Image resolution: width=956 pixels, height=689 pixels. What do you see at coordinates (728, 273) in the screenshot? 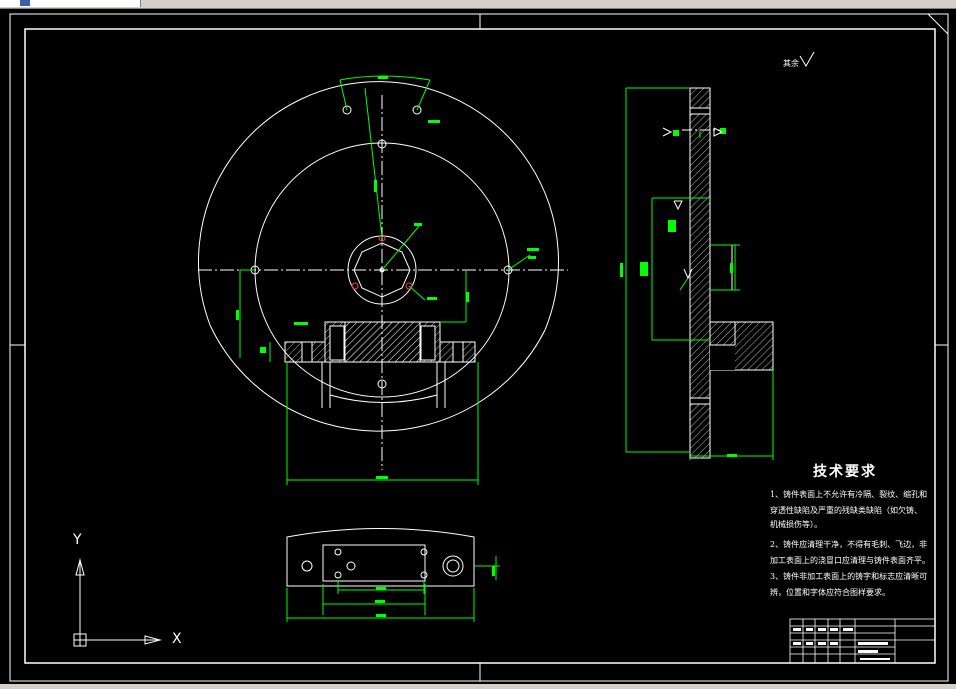
I see `side-section-view` at bounding box center [728, 273].